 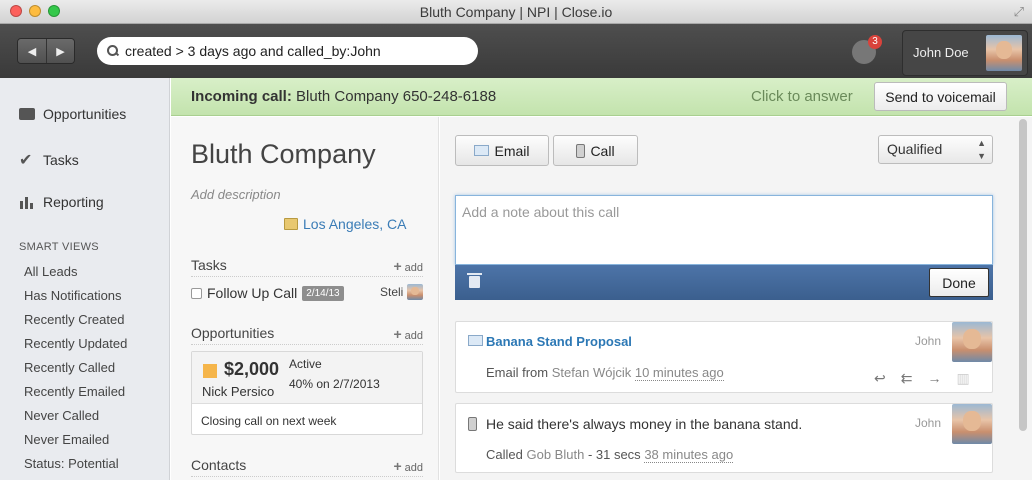 I want to click on task-label: Follow Up Call, so click(x=252, y=293).